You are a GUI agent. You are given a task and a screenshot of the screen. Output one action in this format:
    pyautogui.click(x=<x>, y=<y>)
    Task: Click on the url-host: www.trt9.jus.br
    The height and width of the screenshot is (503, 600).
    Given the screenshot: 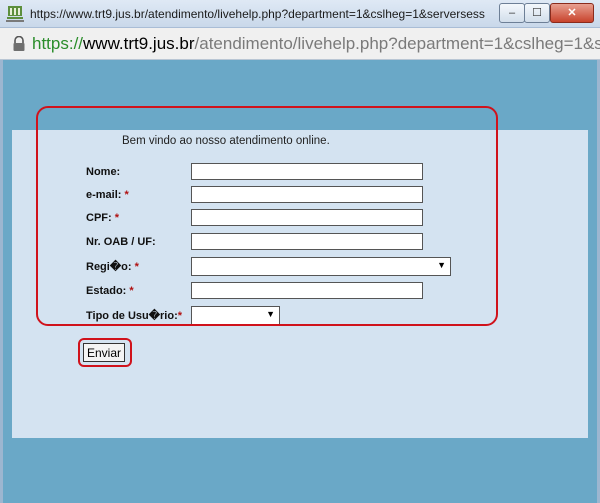 What is the action you would take?
    pyautogui.click(x=139, y=43)
    